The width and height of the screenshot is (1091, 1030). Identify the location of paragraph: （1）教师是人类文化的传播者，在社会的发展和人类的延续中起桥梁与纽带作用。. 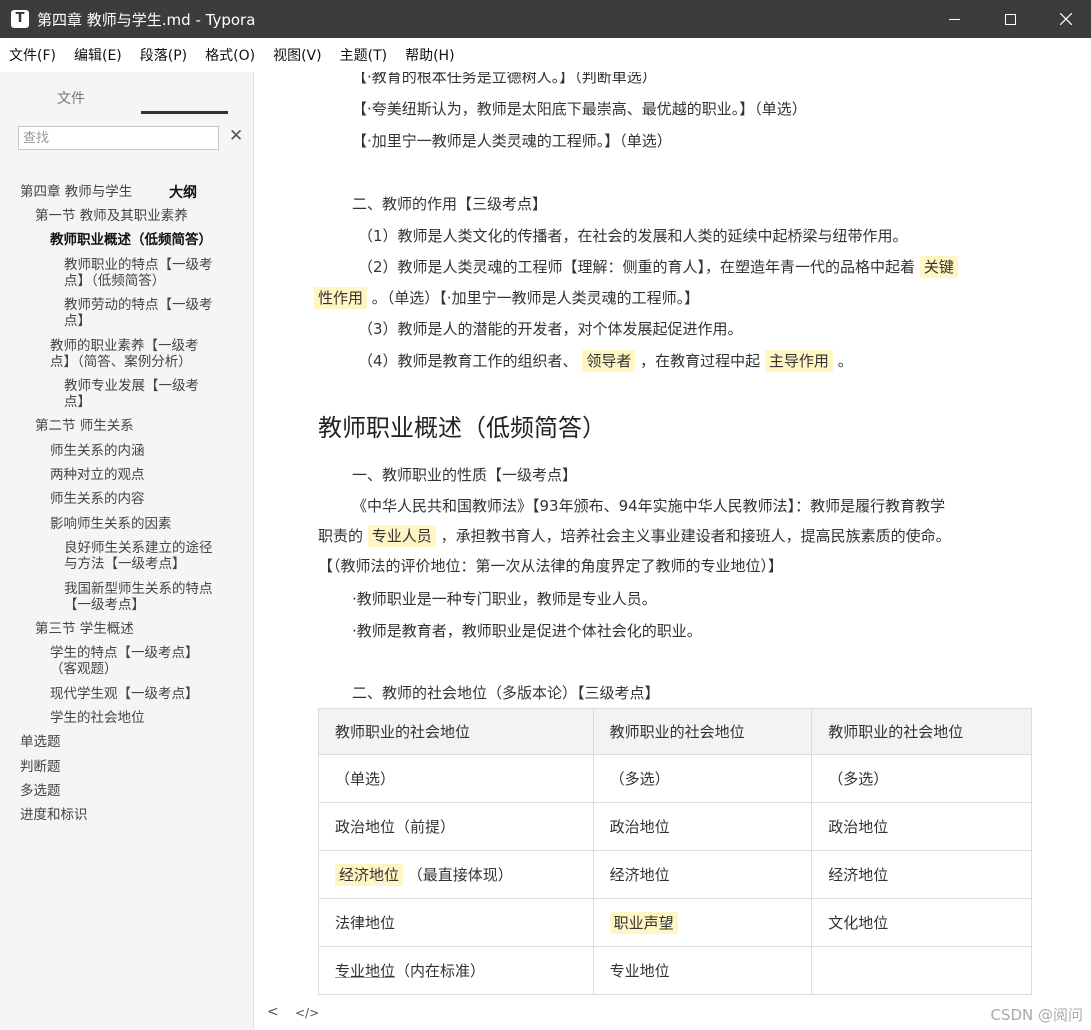
(633, 236).